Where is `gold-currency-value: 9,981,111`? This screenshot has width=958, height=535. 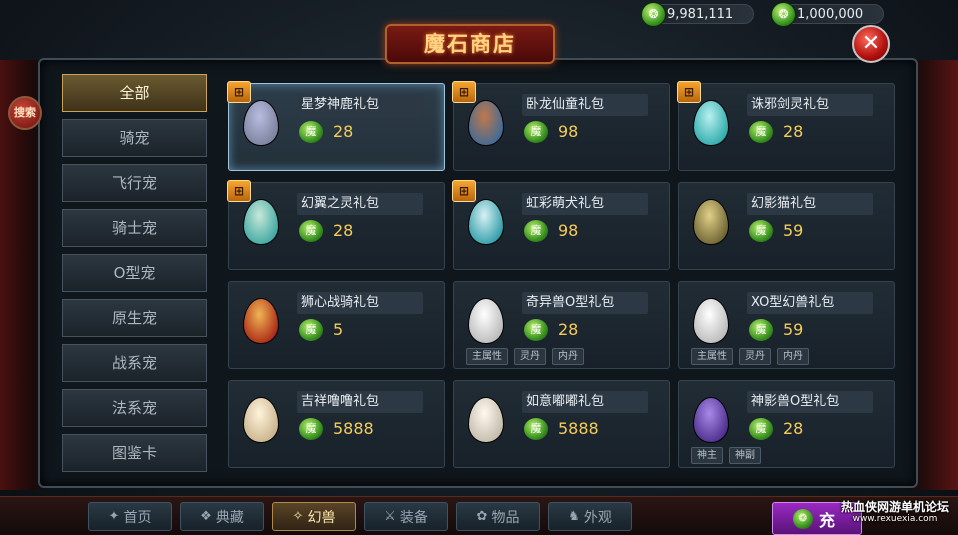
gold-currency-value: 9,981,111 is located at coordinates (700, 14).